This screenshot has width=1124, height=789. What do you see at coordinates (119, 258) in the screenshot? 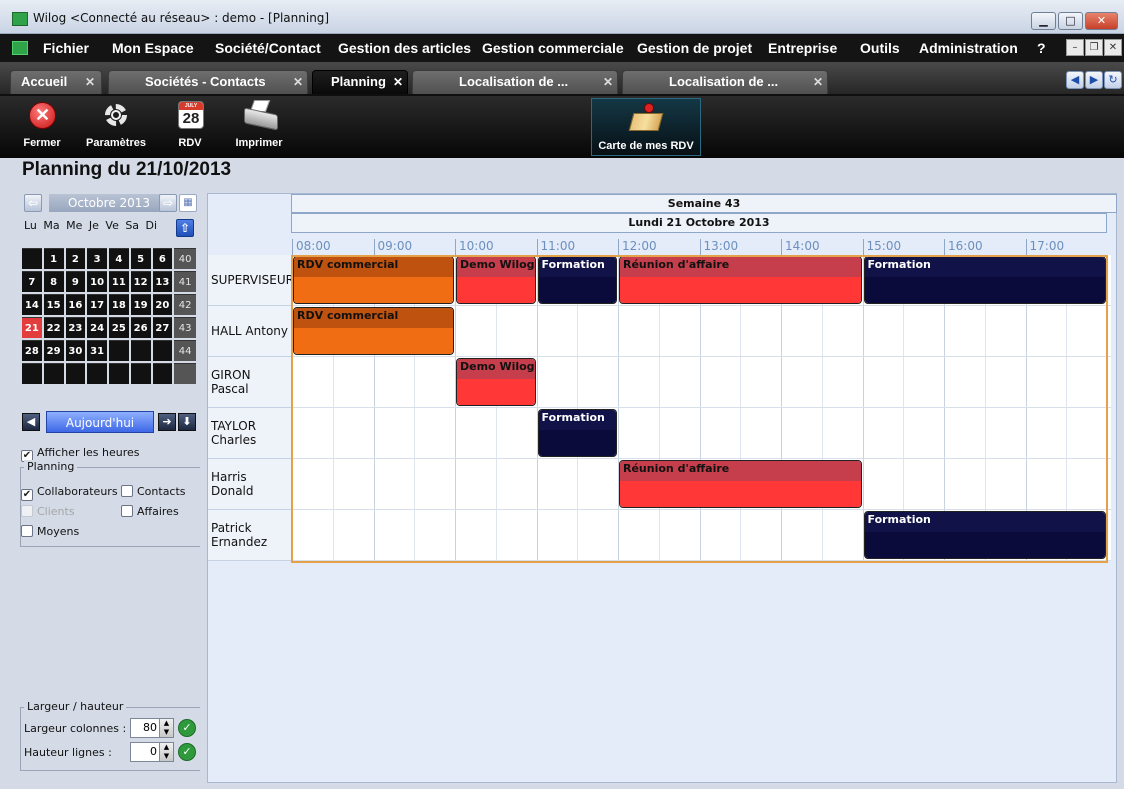
I see `calendar-day: 4` at bounding box center [119, 258].